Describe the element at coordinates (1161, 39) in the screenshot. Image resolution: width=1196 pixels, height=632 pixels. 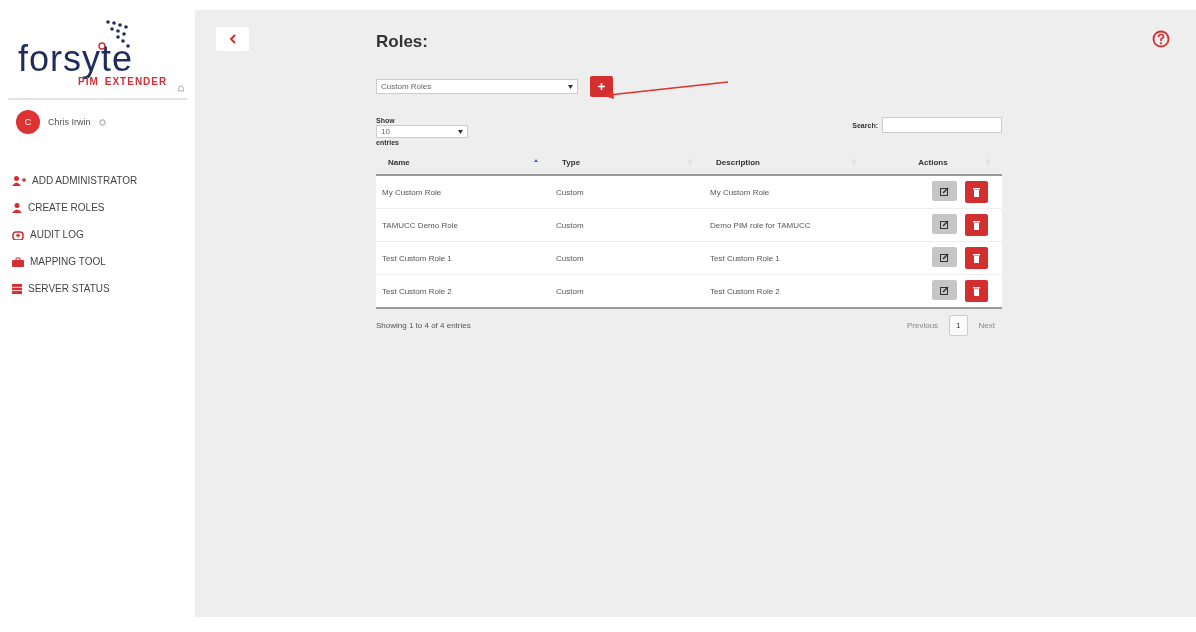
I see `help-icon` at that location.